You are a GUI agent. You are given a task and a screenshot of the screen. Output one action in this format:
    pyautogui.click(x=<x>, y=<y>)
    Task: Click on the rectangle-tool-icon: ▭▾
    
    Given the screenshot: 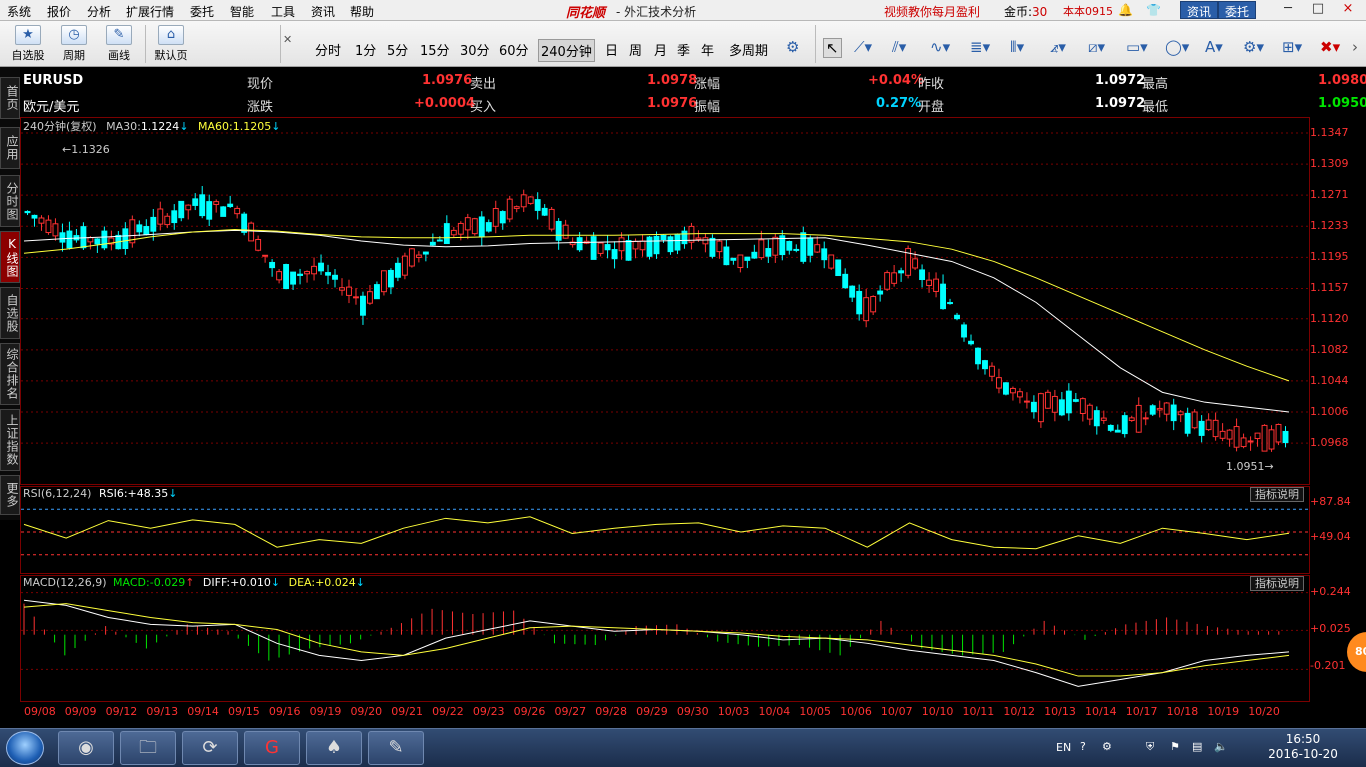 What is the action you would take?
    pyautogui.click(x=1137, y=47)
    